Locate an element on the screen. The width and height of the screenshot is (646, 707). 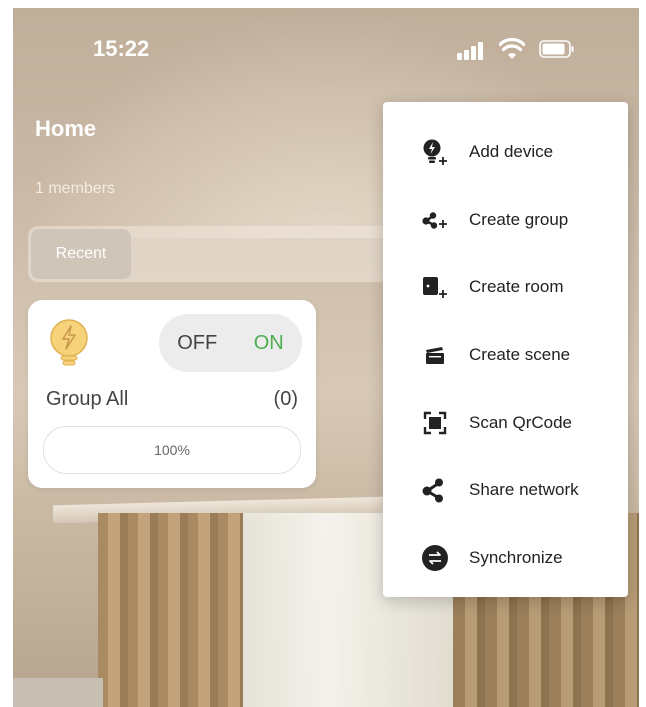
menu-item-label: Scan QrCode is located at coordinates (520, 422).